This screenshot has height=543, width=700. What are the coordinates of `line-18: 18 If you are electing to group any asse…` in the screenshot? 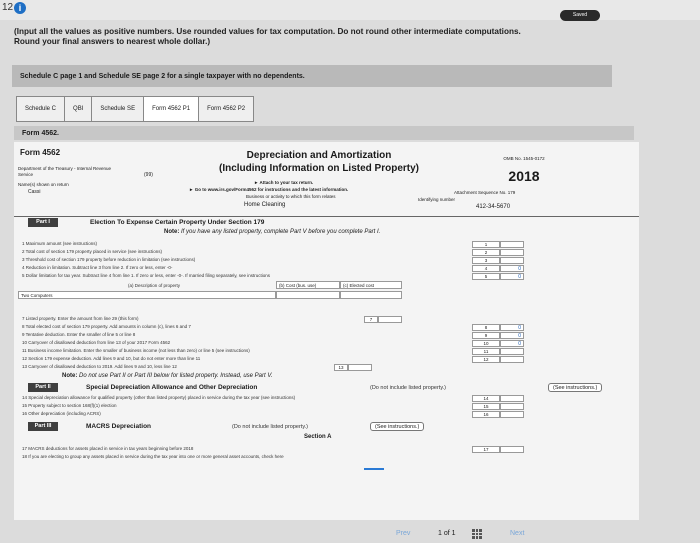 It's located at (153, 456).